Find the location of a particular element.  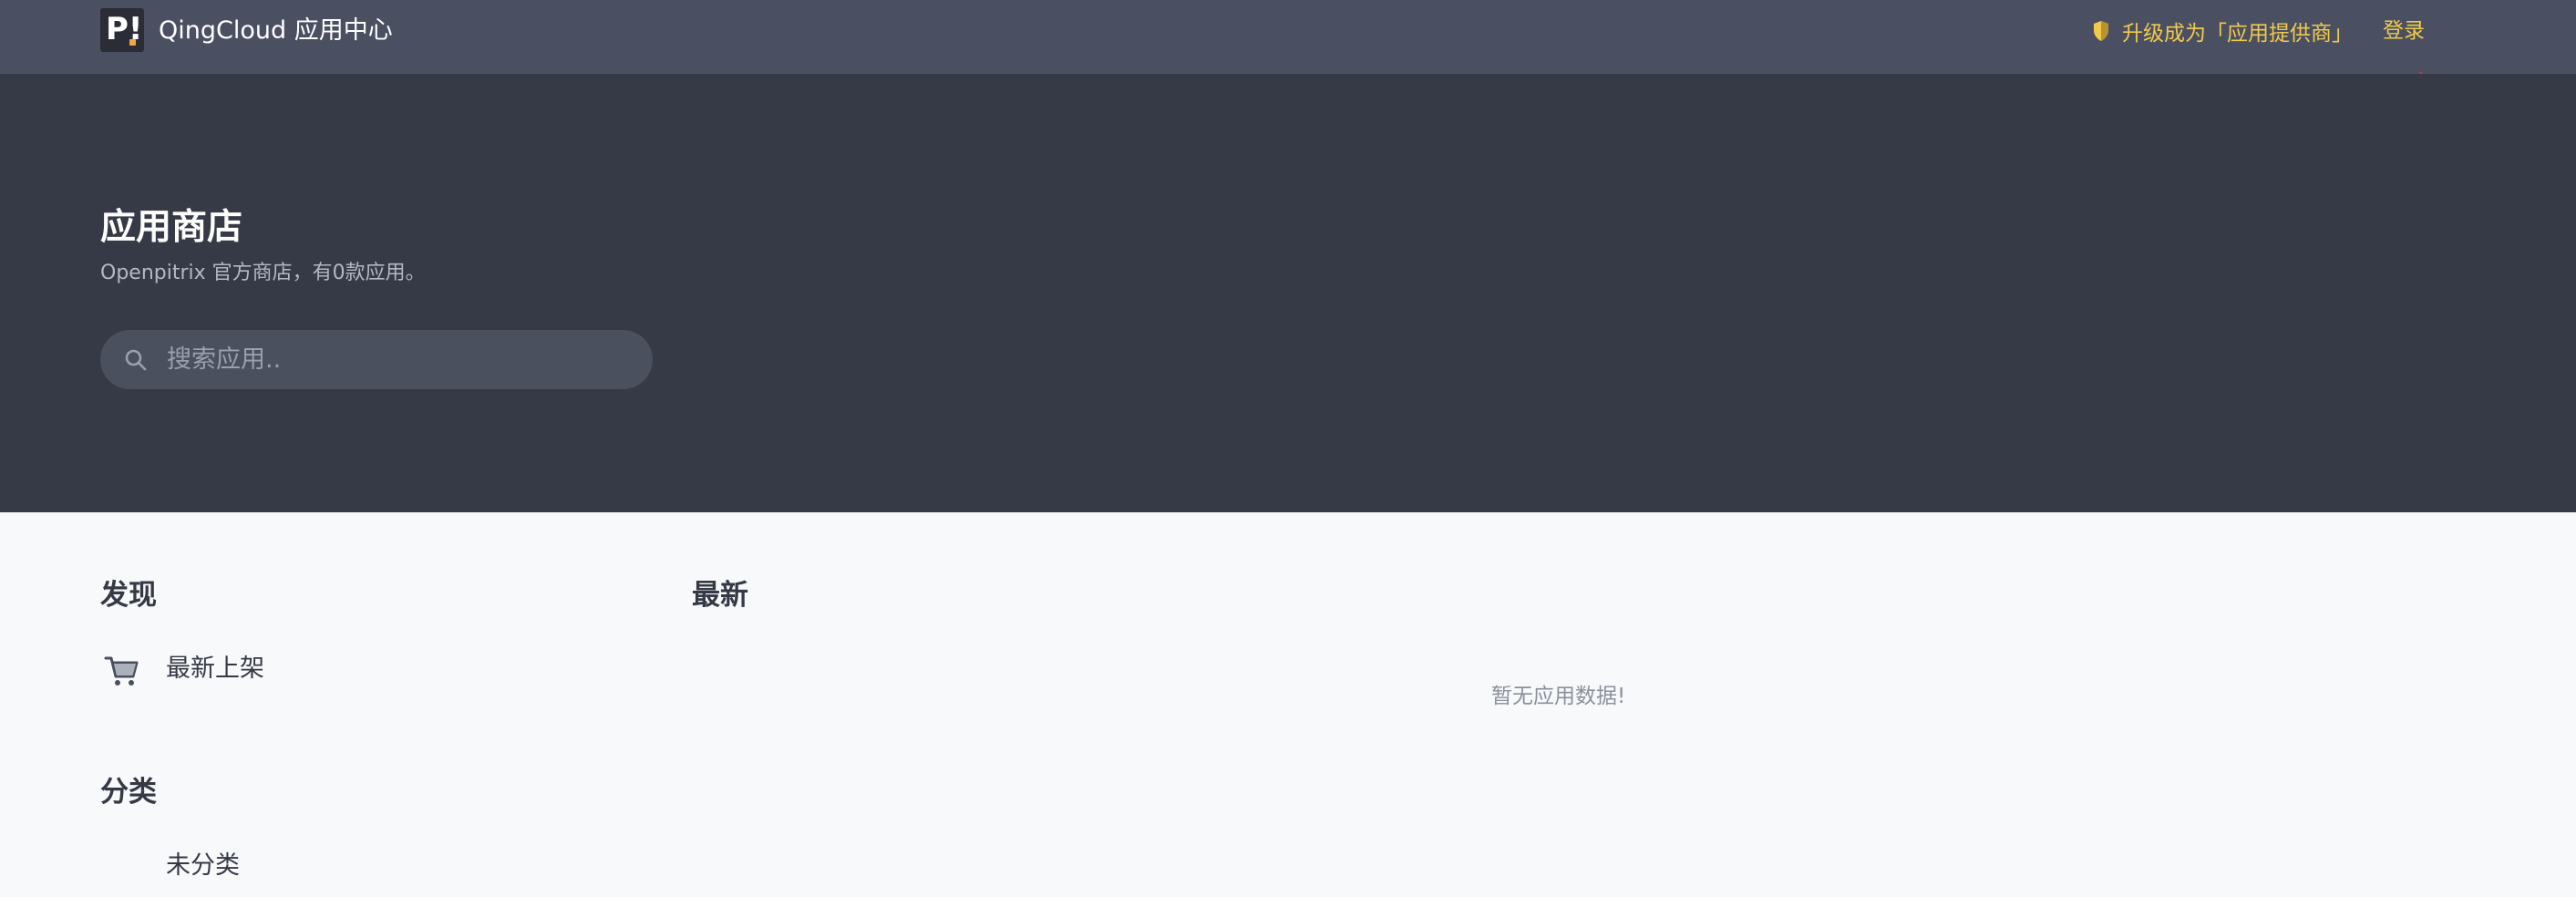

upgrade-provider-label: 升级成为「应用提供商」 is located at coordinates (2237, 34).